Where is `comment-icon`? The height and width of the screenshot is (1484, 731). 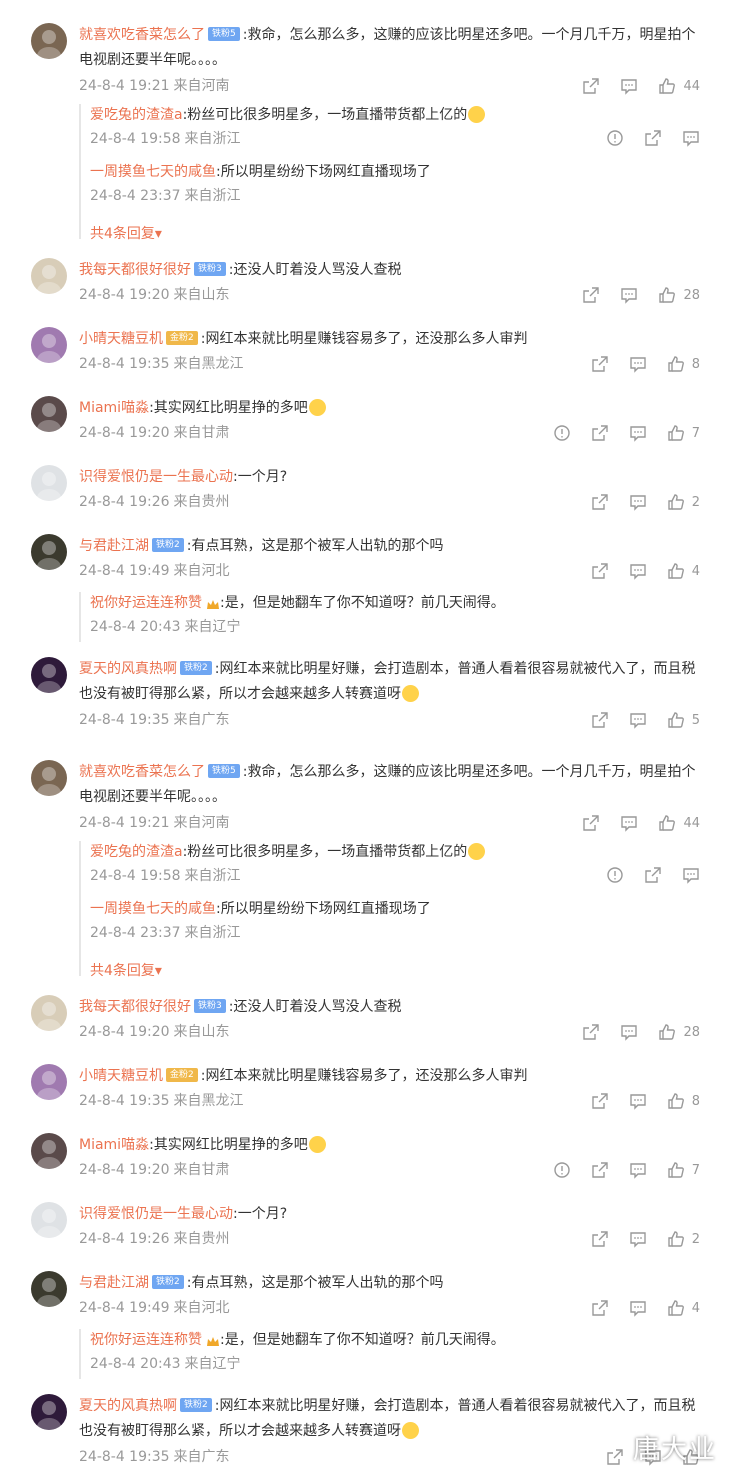 comment-icon is located at coordinates (638, 1308).